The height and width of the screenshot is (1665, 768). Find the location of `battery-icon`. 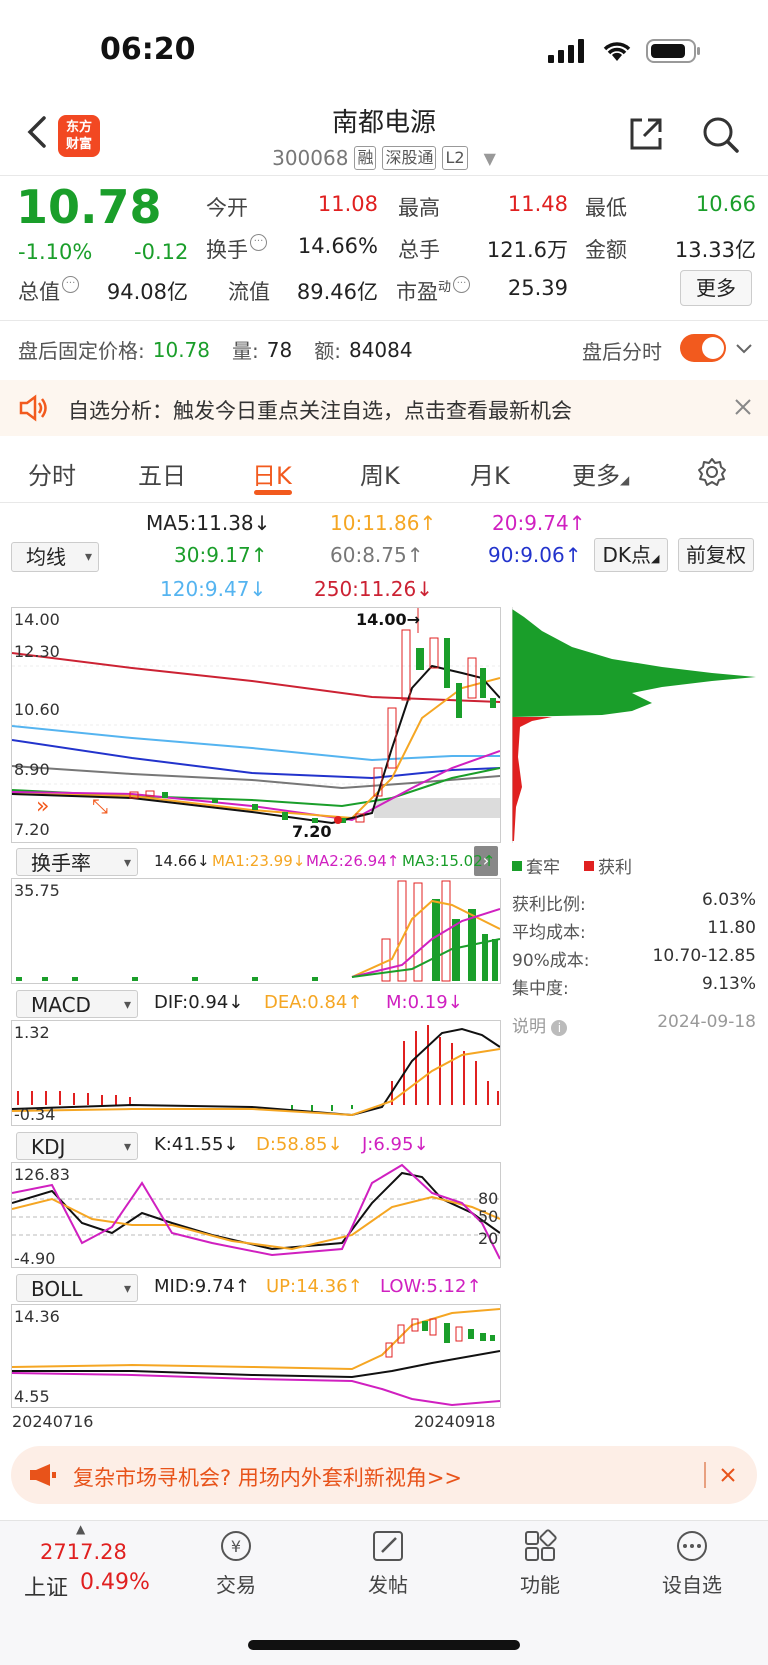

battery-icon is located at coordinates (673, 51).